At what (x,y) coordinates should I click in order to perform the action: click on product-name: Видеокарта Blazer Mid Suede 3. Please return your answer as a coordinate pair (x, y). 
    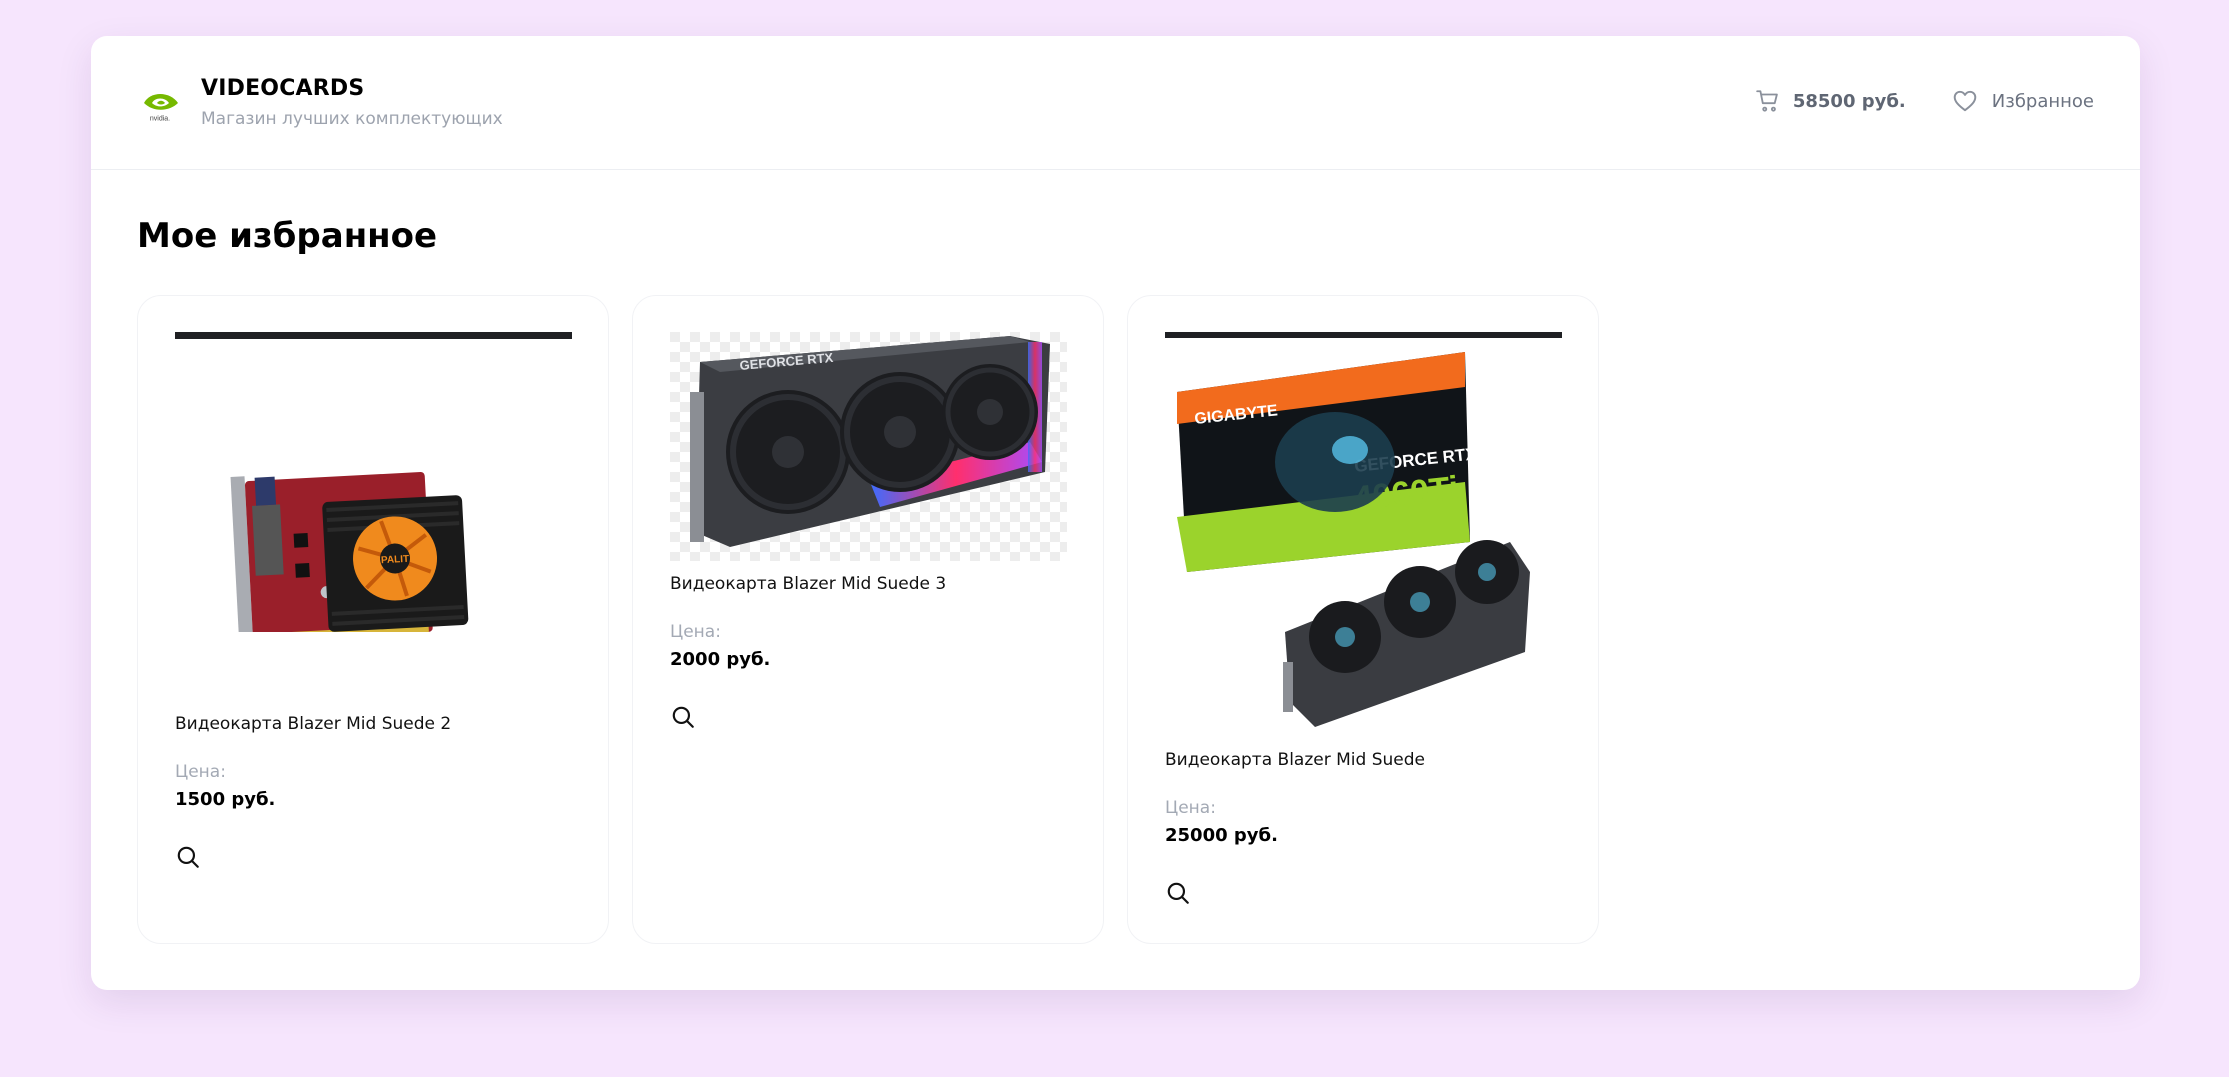
    Looking at the image, I should click on (808, 584).